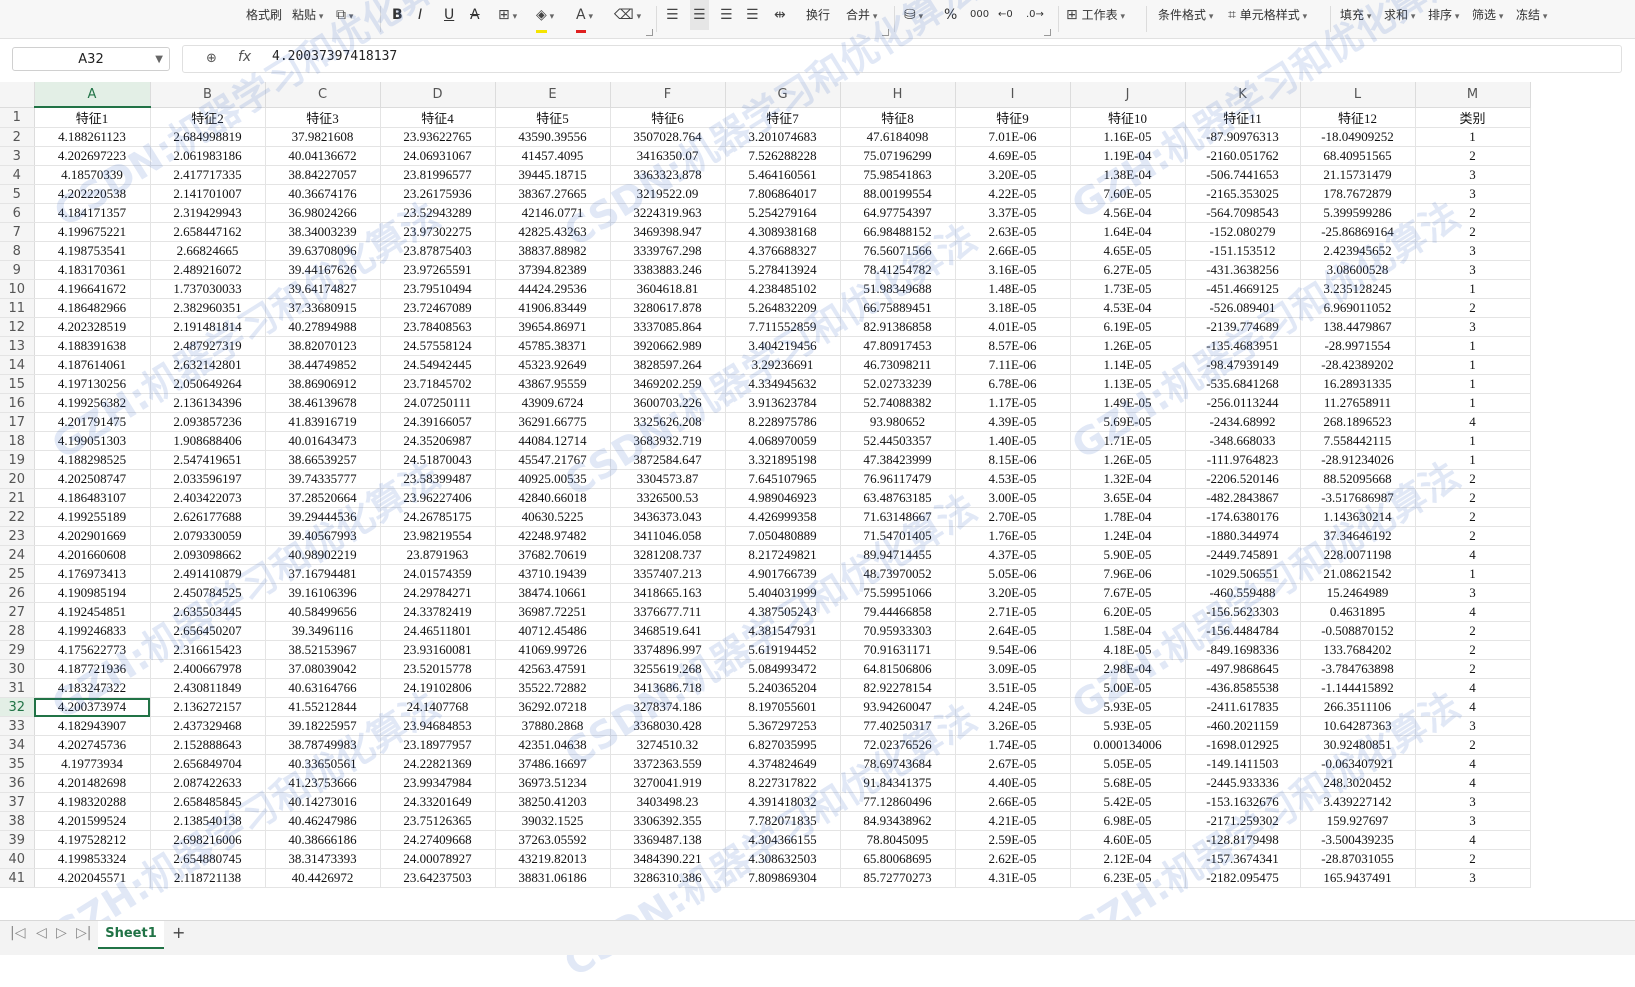 This screenshot has width=1635, height=987. What do you see at coordinates (553, 156) in the screenshot?
I see `table-cell: 41457.4095` at bounding box center [553, 156].